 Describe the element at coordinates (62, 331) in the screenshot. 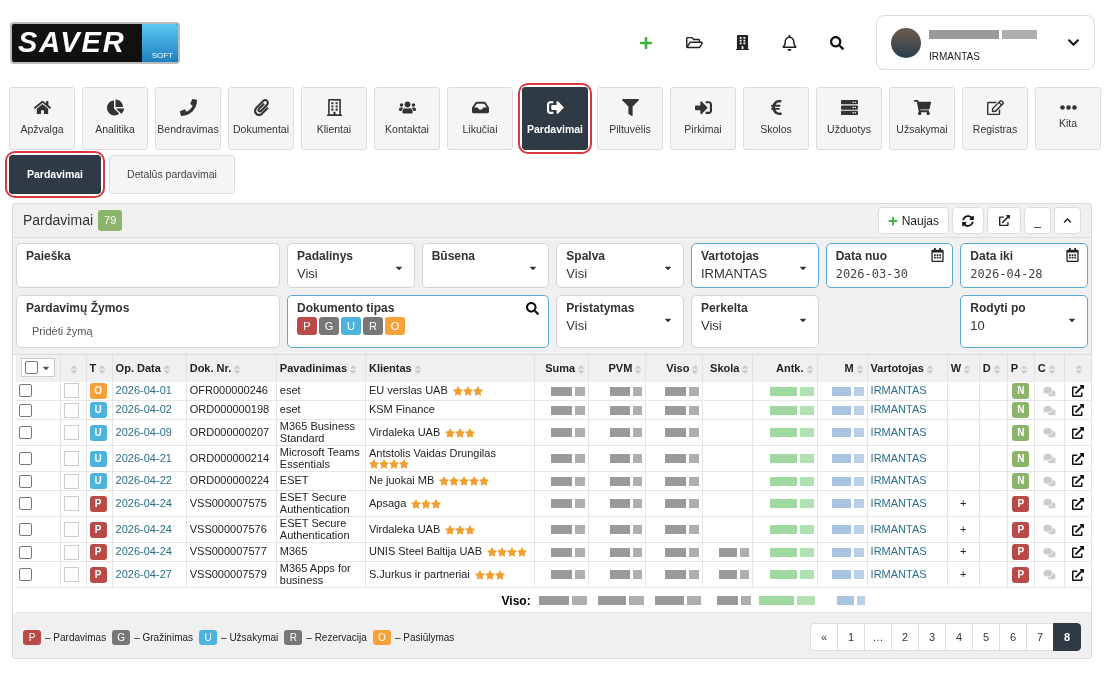

I see `tag-placeholder: Pridėti žymą` at that location.